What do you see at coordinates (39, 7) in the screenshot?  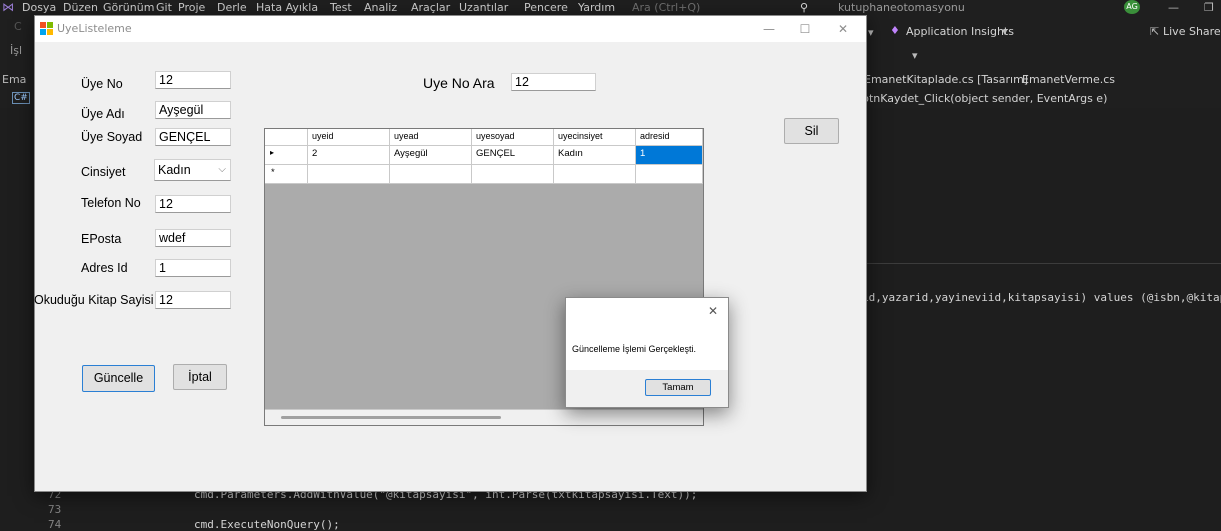 I see `menu-dosya: Dosya` at bounding box center [39, 7].